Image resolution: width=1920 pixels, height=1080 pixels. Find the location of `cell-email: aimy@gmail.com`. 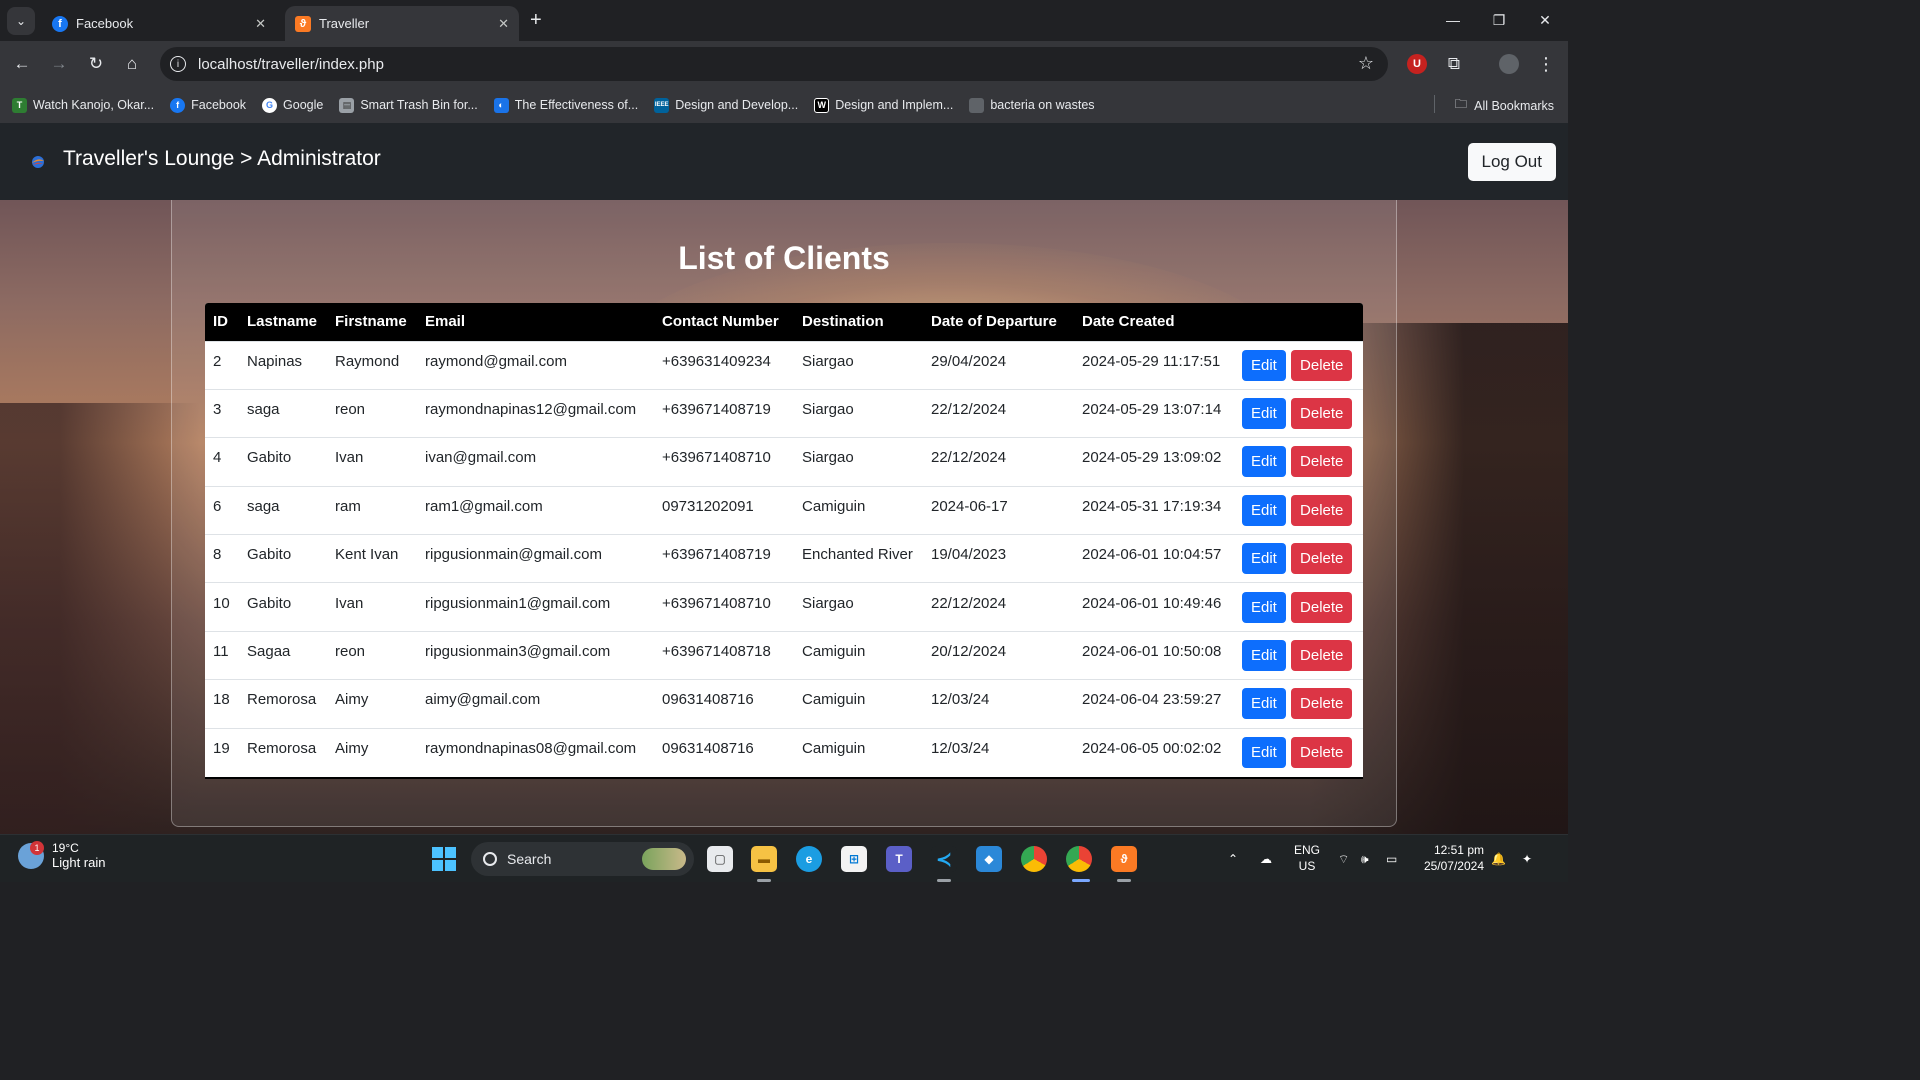

cell-email: aimy@gmail.com is located at coordinates (535, 704).